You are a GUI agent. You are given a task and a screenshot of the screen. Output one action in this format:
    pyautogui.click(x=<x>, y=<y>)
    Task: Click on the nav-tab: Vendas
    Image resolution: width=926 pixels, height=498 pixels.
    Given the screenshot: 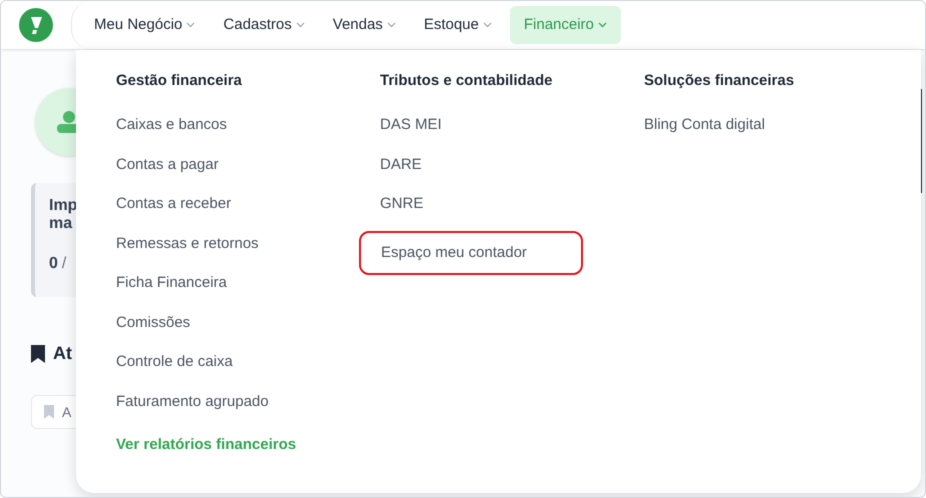 What is the action you would take?
    pyautogui.click(x=364, y=25)
    